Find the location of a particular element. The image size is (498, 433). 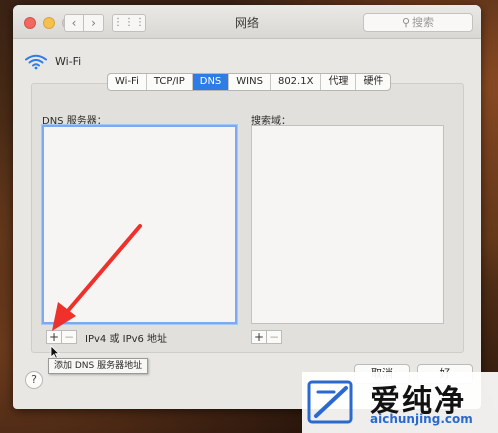

watermark-url: aichunjing.com is located at coordinates (421, 419).